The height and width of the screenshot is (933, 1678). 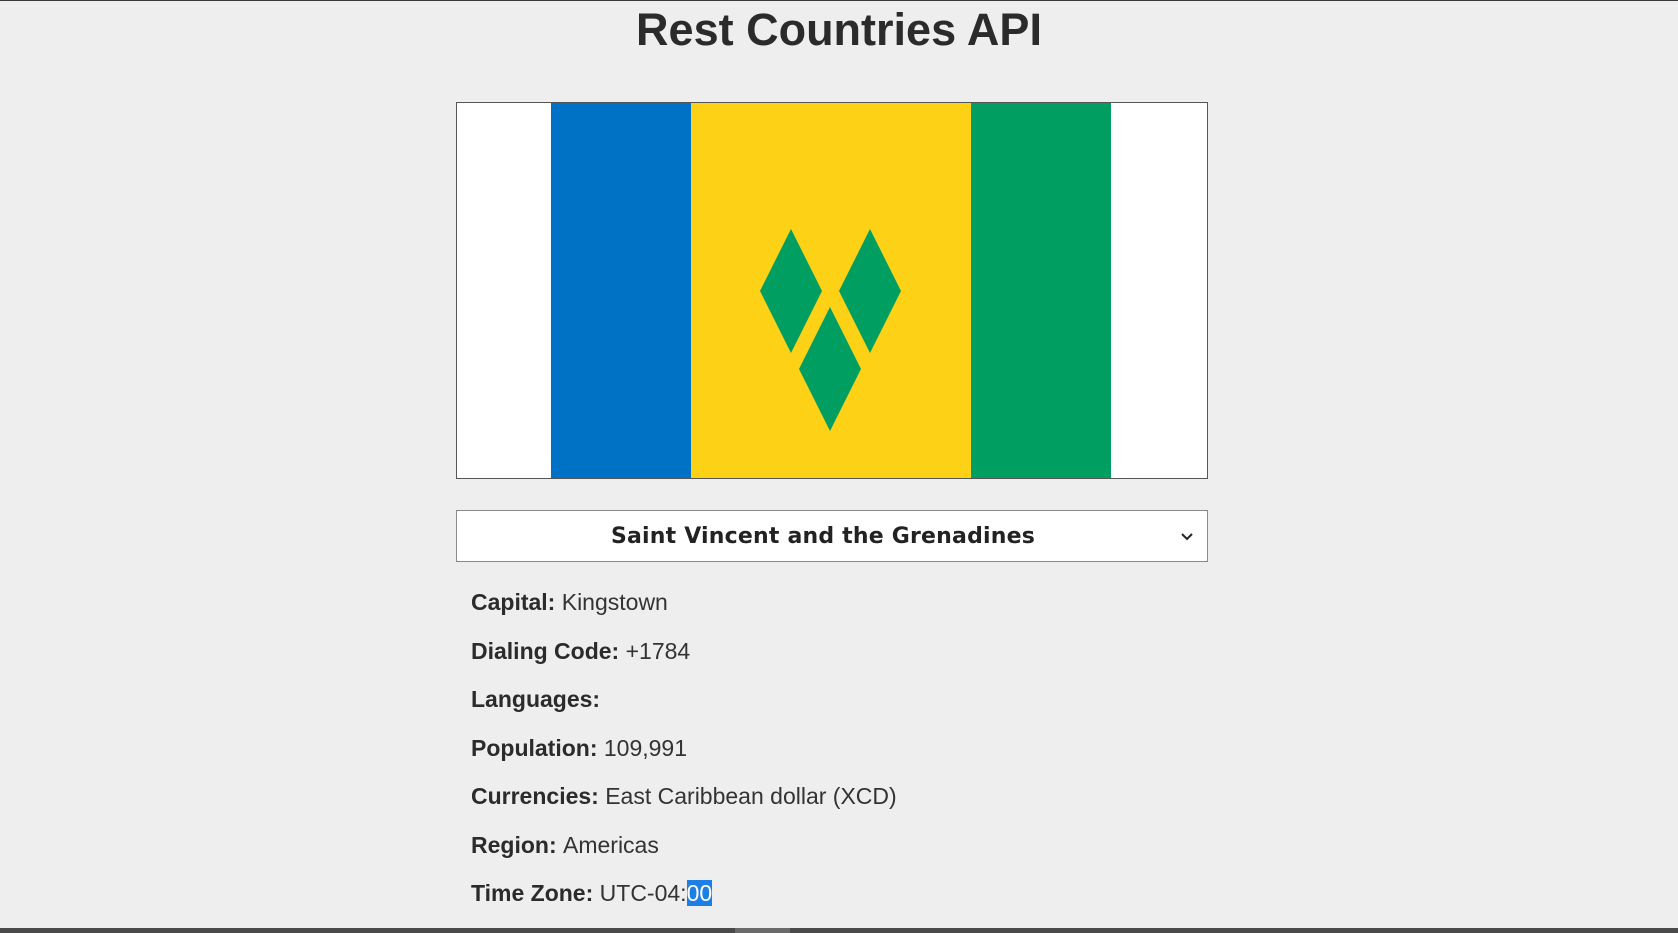 I want to click on detail-currencies: Currencies: East Caribbean dollar (XCD), so click(x=831, y=804).